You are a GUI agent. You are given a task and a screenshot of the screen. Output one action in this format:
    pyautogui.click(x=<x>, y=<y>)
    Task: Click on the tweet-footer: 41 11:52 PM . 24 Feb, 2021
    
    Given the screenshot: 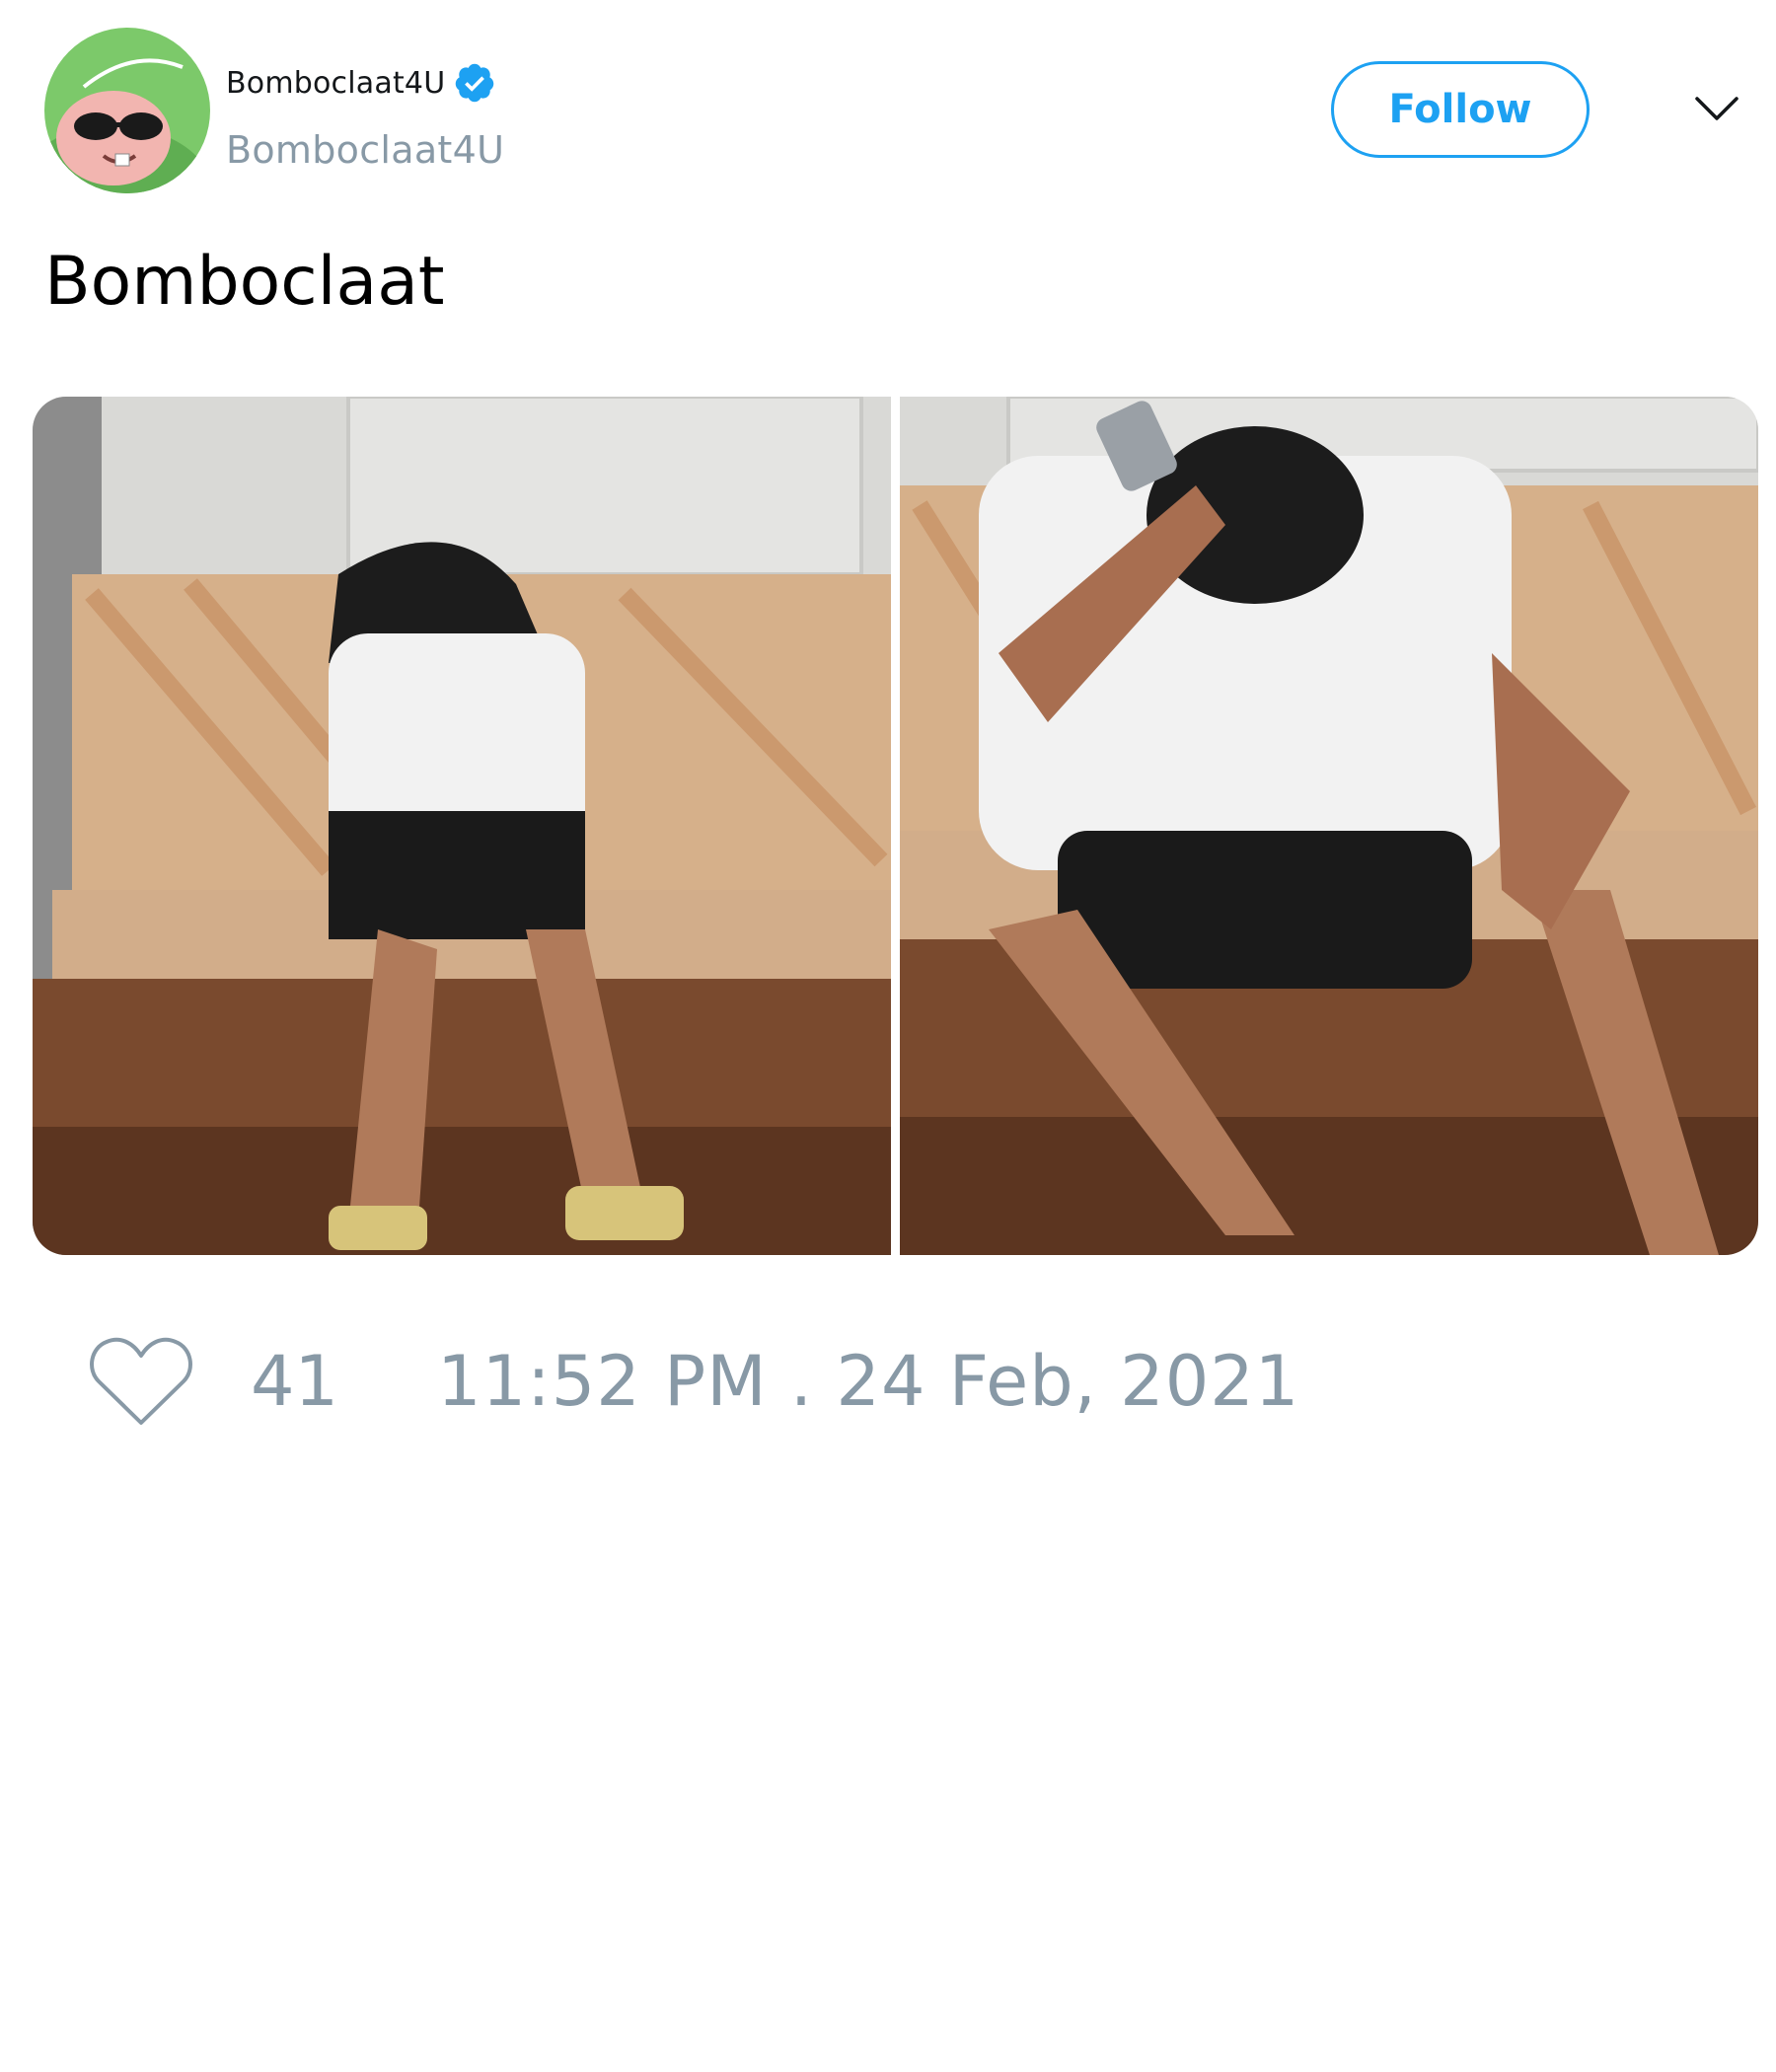 What is the action you would take?
    pyautogui.click(x=694, y=1381)
    